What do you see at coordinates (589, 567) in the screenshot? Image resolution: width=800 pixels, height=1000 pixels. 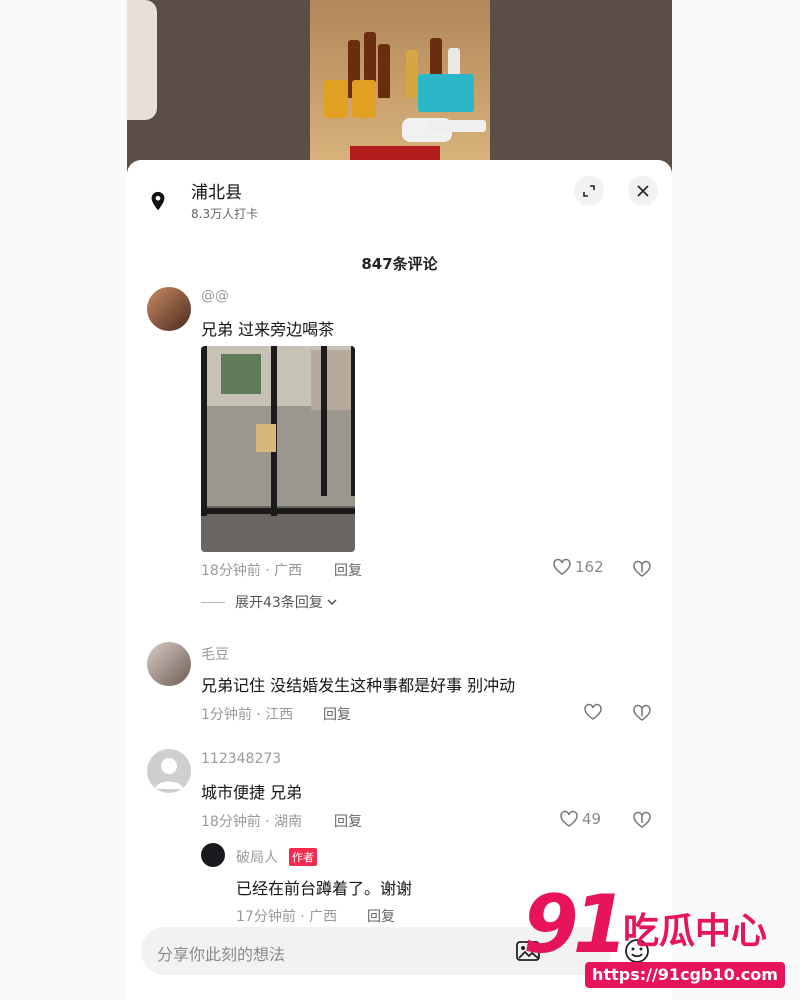 I see `like-count: 162` at bounding box center [589, 567].